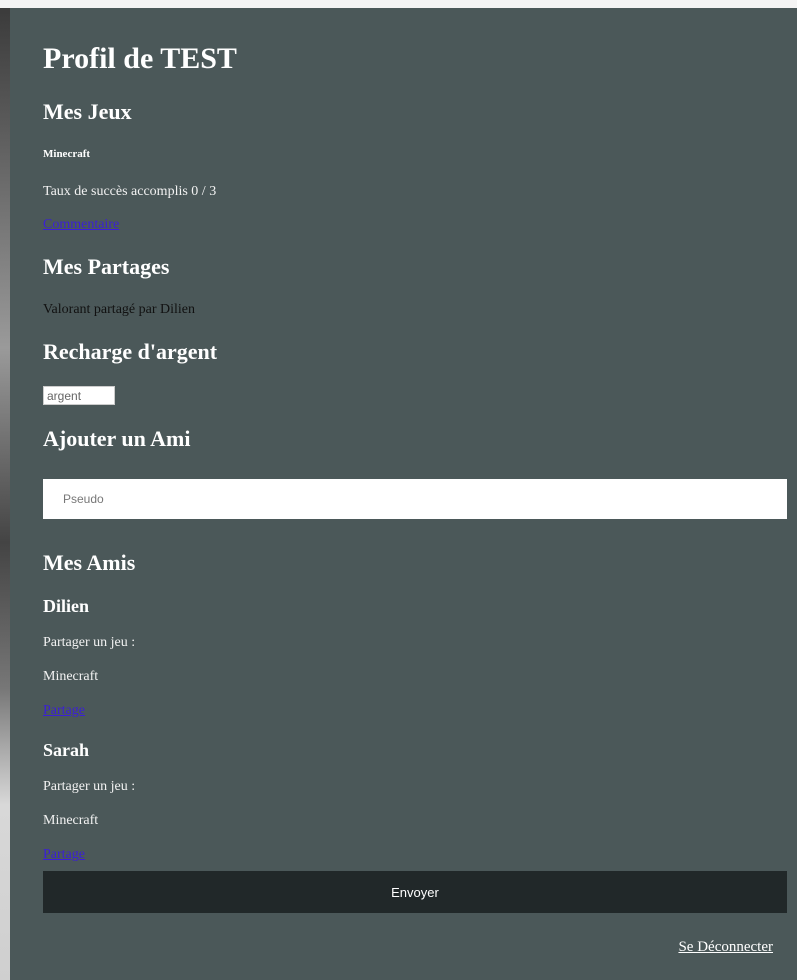 This screenshot has height=980, width=797. What do you see at coordinates (117, 438) in the screenshot?
I see `add-friend-heading: Ajouter un Ami` at bounding box center [117, 438].